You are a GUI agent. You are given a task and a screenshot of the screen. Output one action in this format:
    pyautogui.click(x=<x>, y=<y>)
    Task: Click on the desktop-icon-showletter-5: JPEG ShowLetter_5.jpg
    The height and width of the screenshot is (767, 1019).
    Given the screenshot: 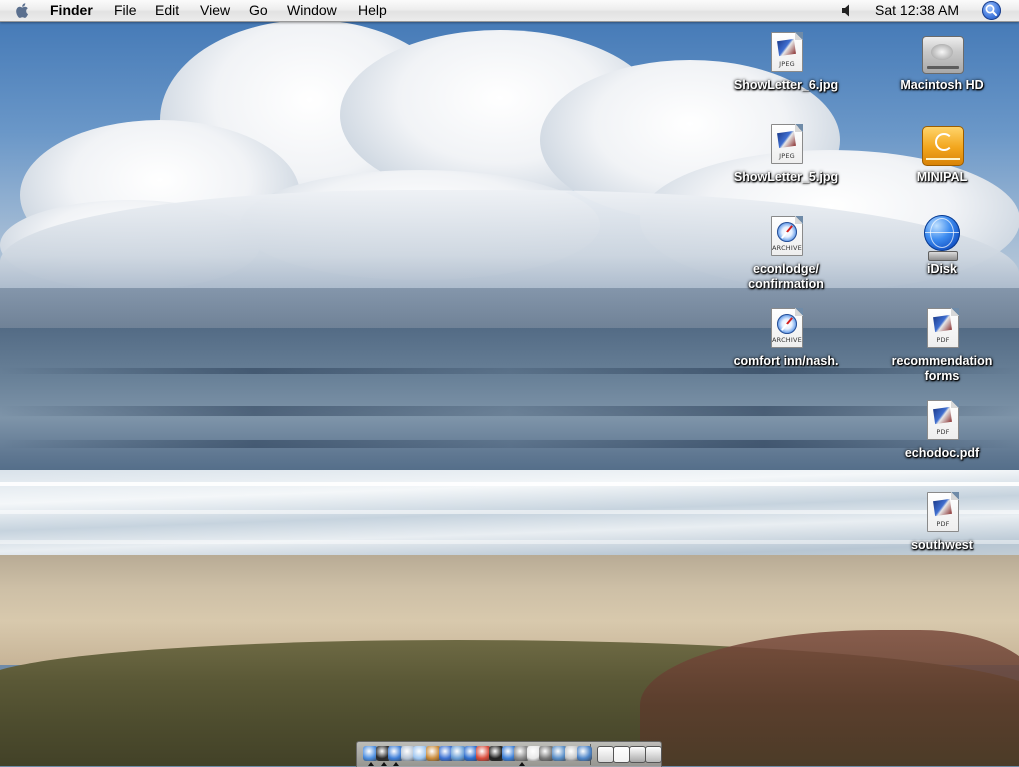 What is the action you would take?
    pyautogui.click(x=786, y=153)
    